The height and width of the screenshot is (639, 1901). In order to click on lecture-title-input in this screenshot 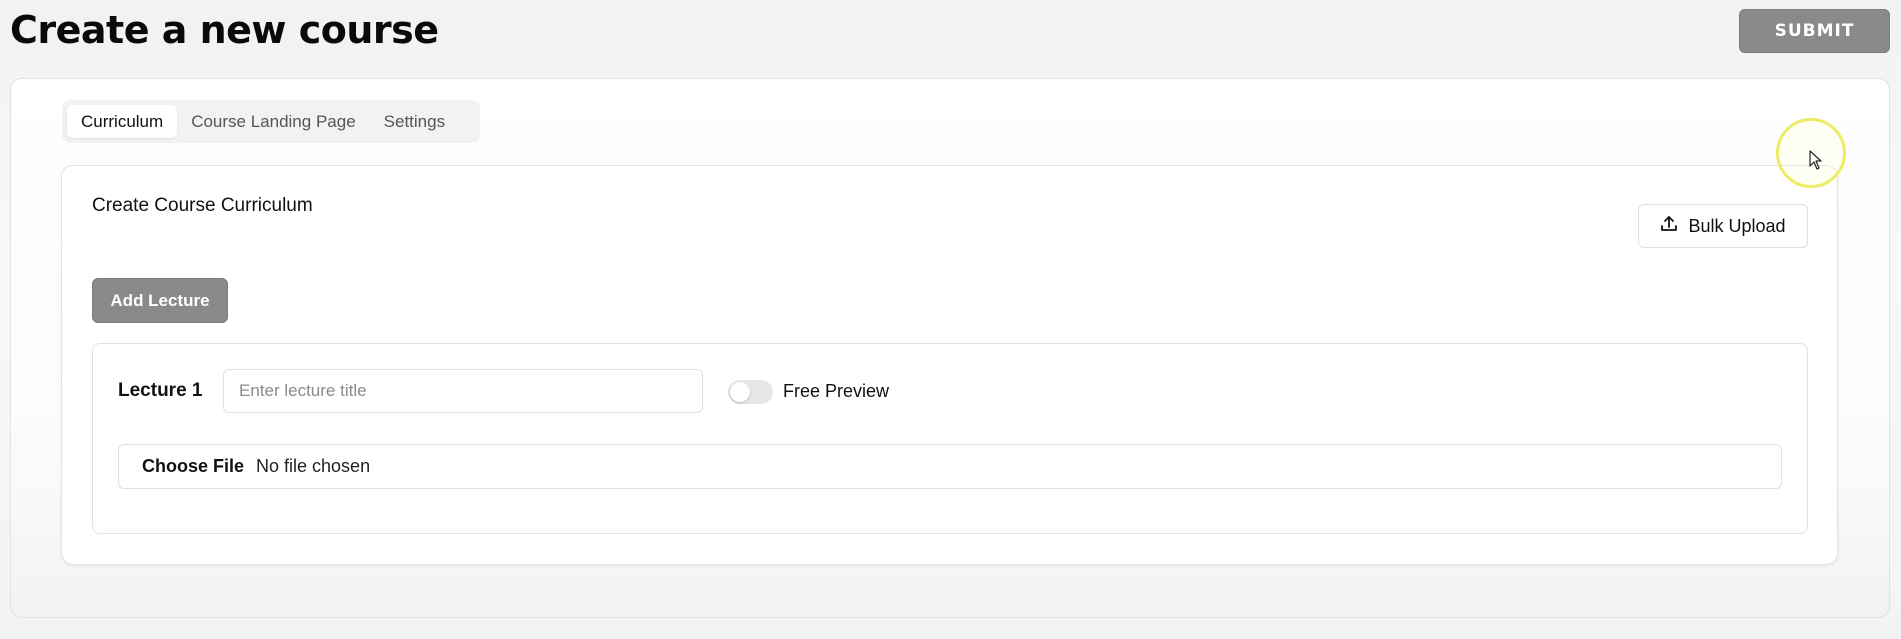, I will do `click(463, 391)`.